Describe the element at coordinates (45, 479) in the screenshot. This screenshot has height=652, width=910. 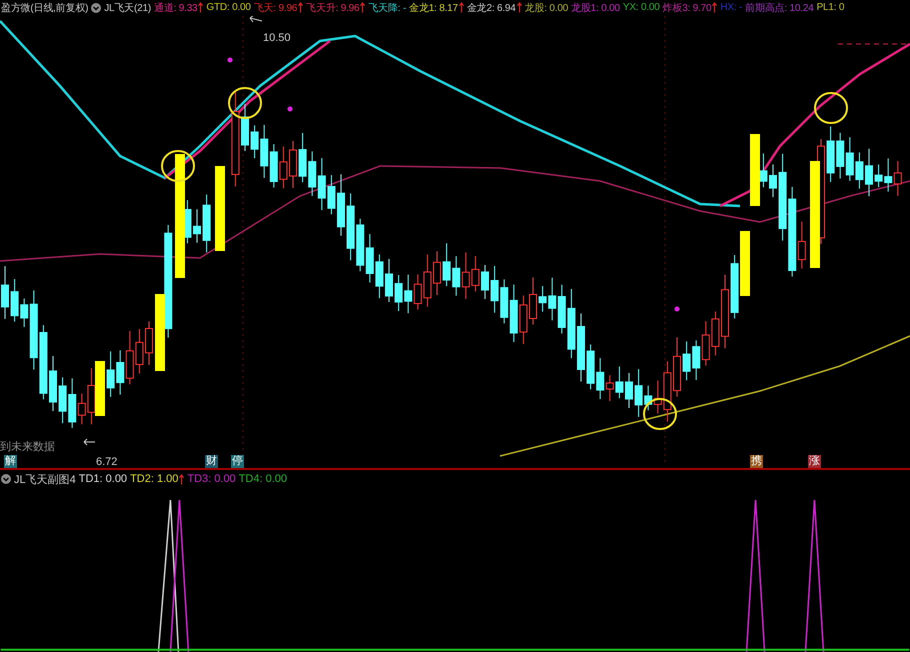
I see `indicator-name: JL飞天副图4` at that location.